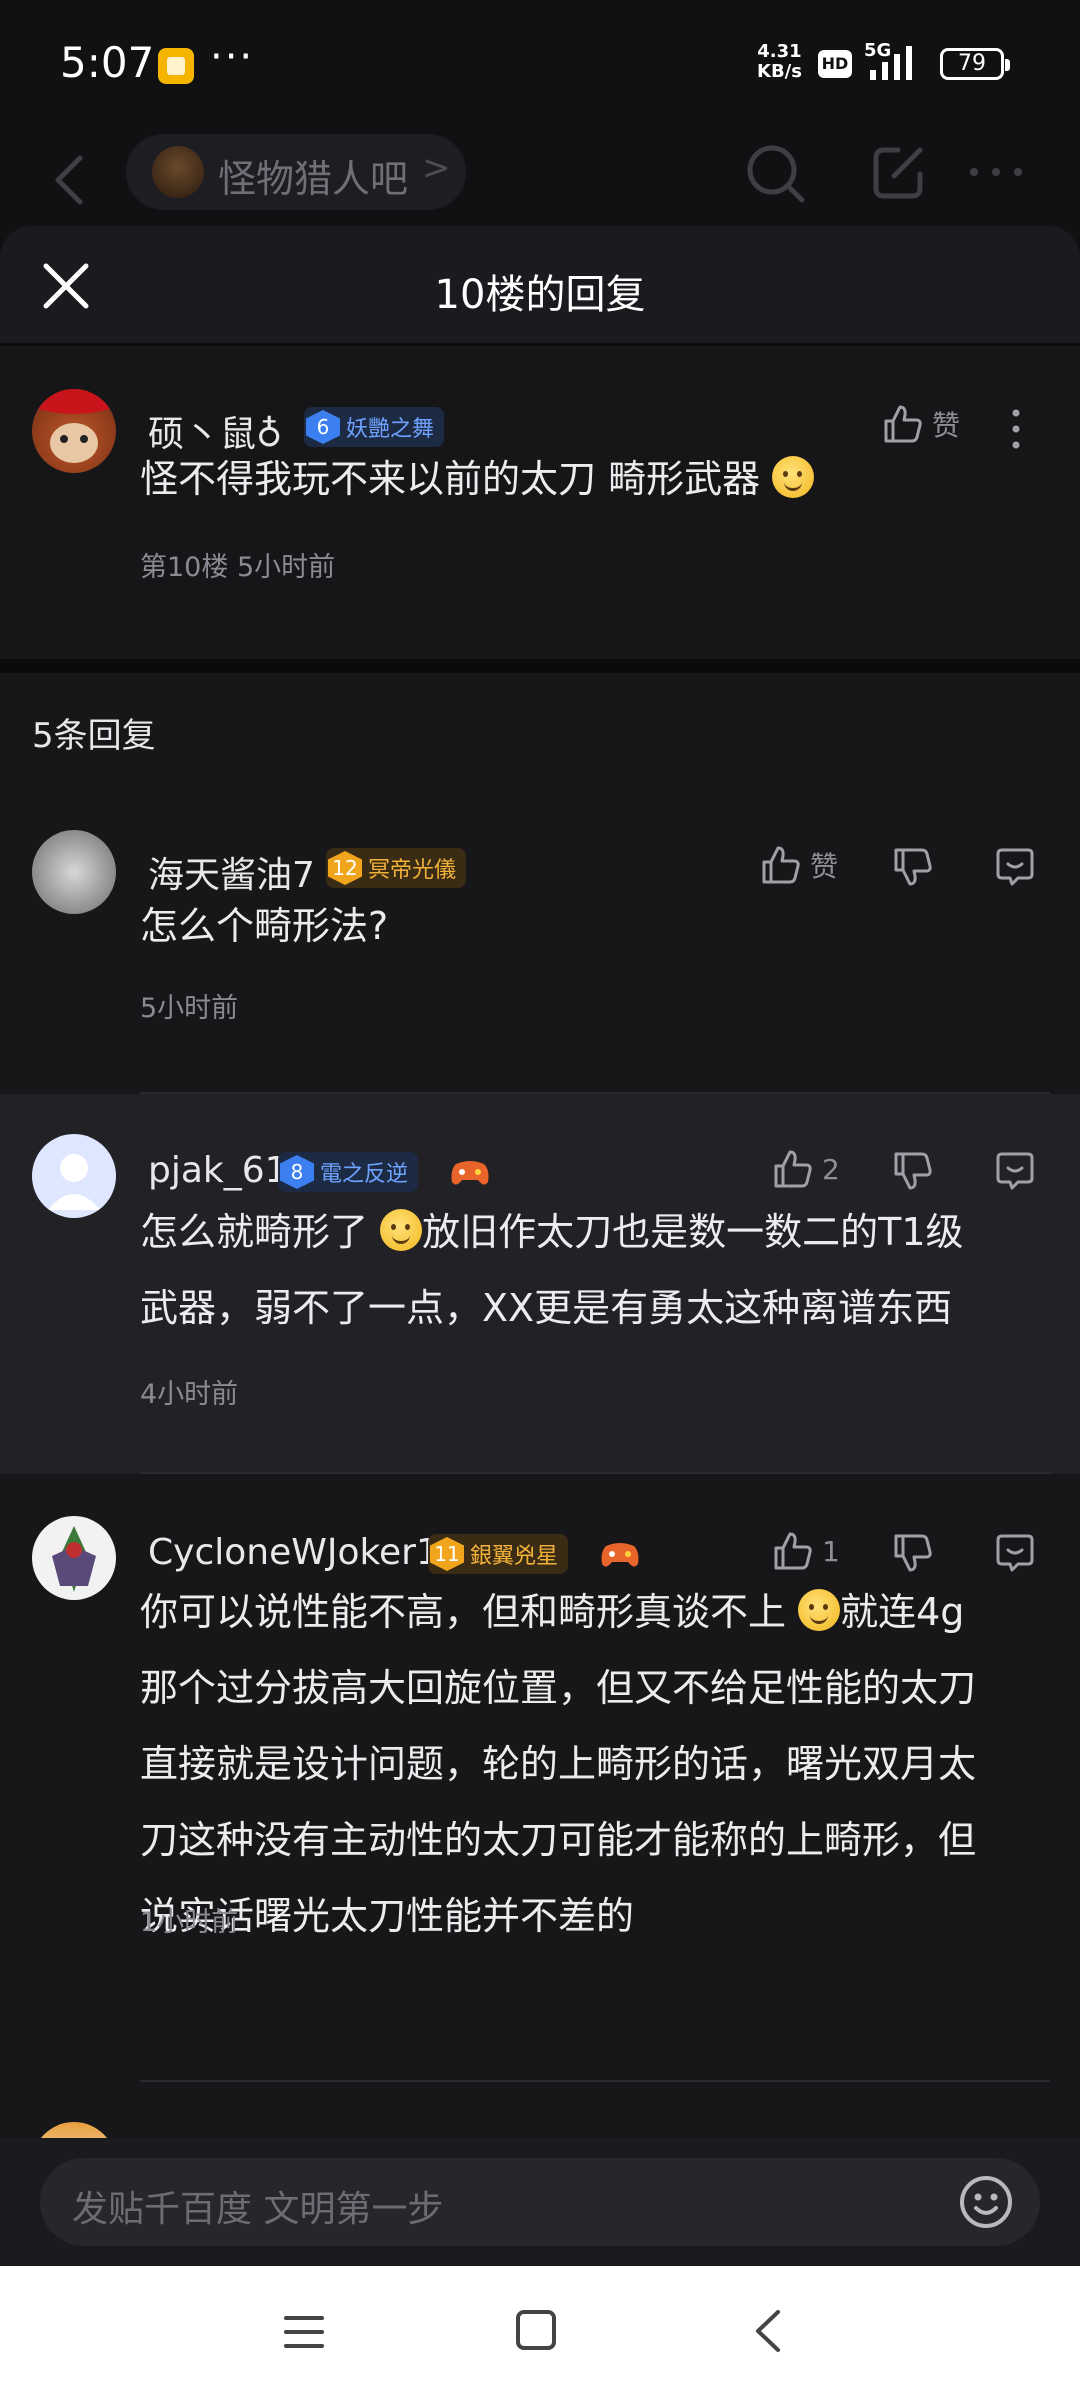  What do you see at coordinates (775, 173) in the screenshot?
I see `search-icon` at bounding box center [775, 173].